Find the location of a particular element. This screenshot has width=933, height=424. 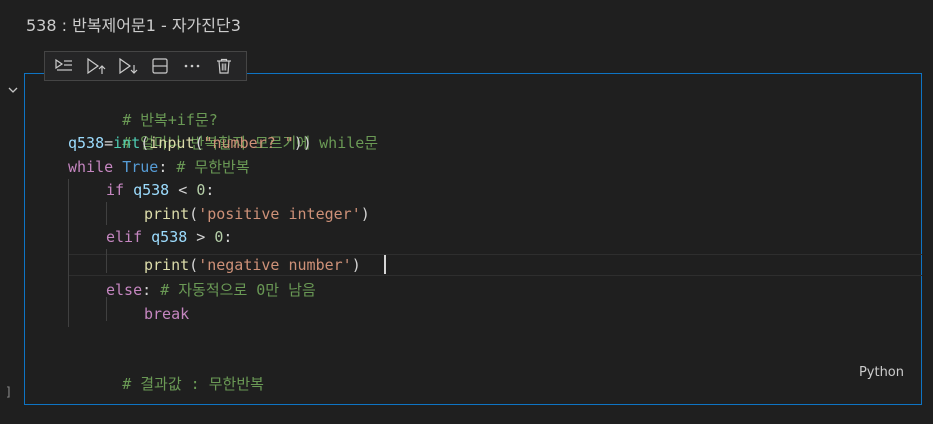

code-line: # 결과값 : 무한반복 is located at coordinates (166, 371).